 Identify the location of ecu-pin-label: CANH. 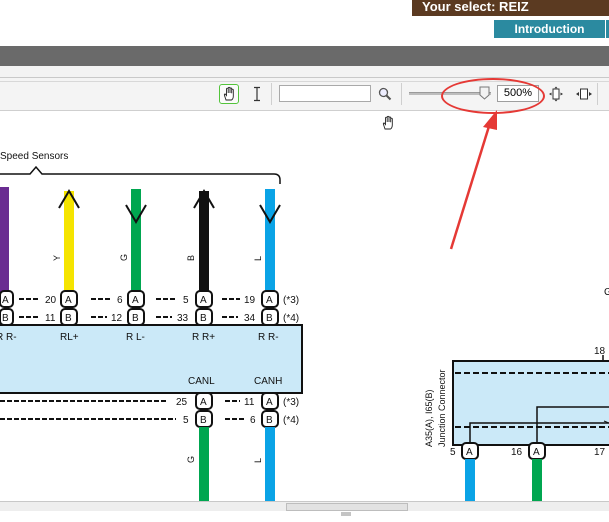
(268, 381).